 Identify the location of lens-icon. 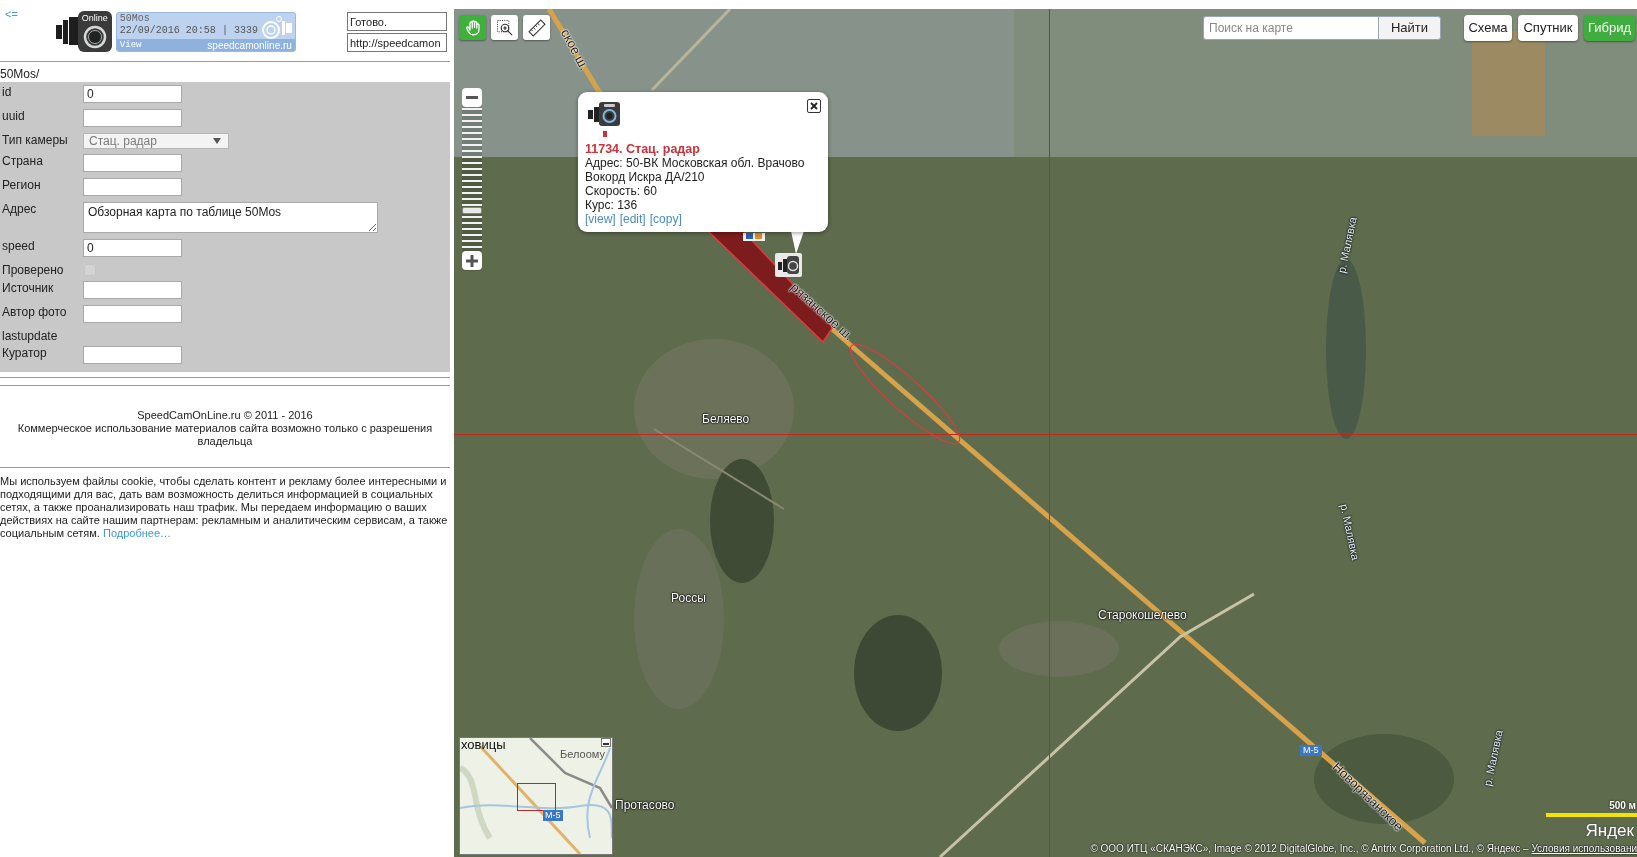
(94, 36).